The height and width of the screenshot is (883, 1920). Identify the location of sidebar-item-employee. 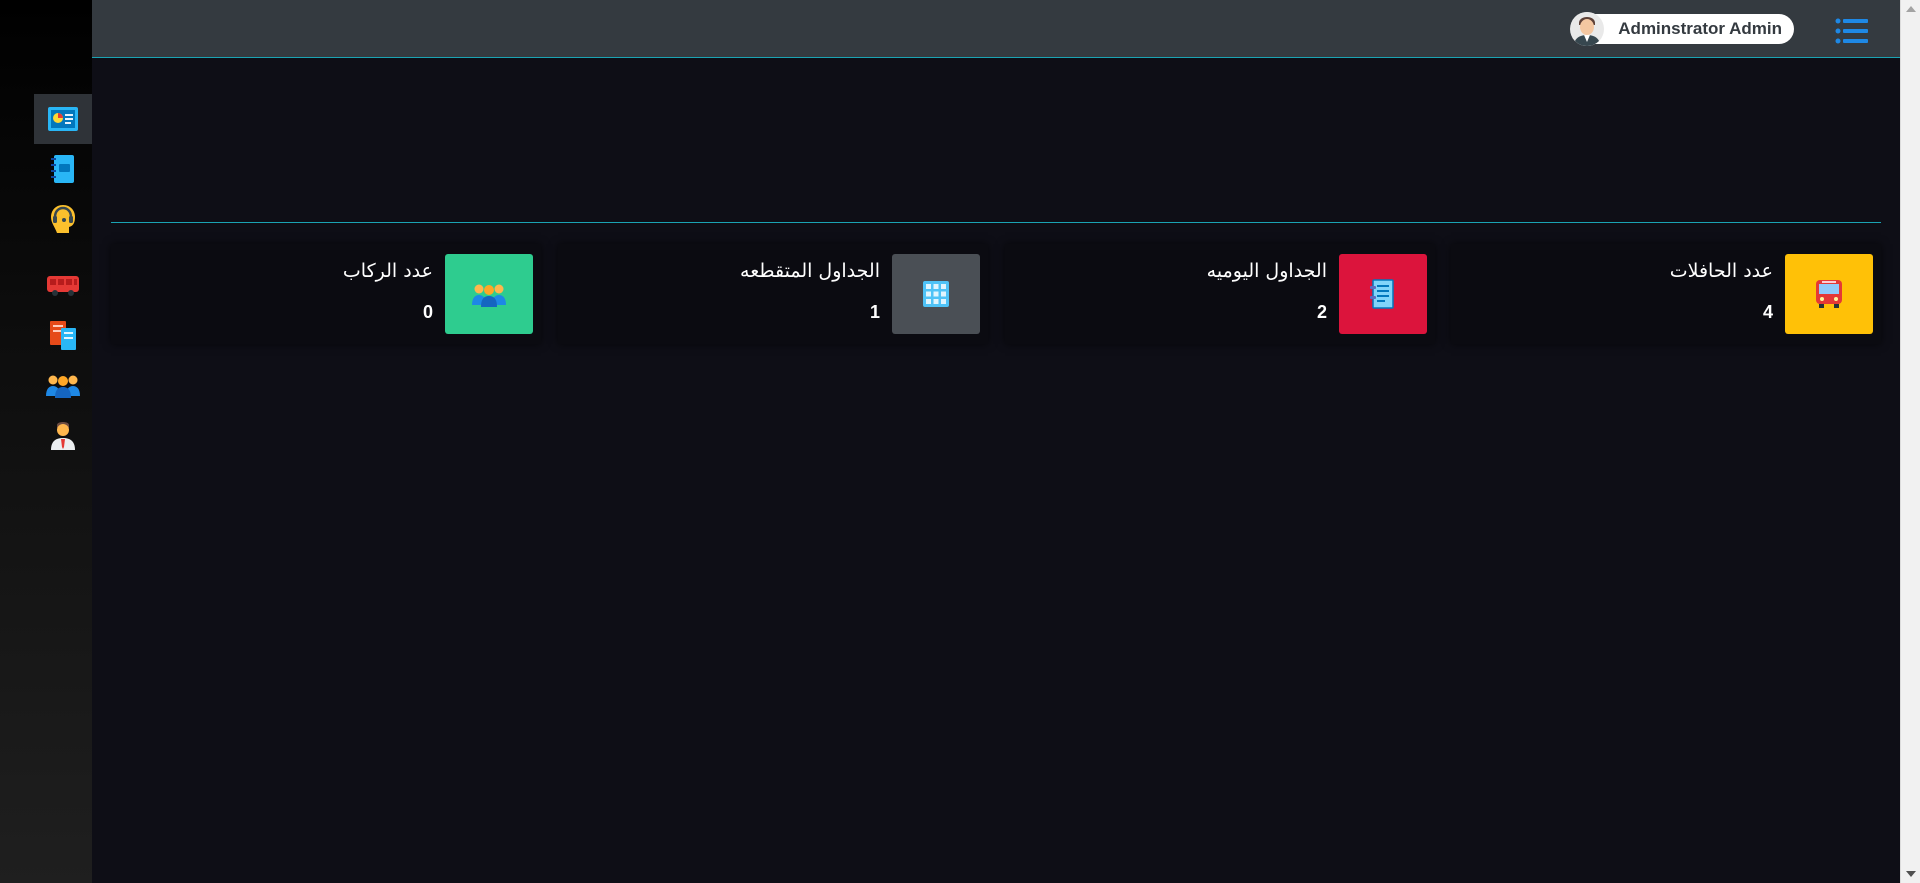
(63, 435).